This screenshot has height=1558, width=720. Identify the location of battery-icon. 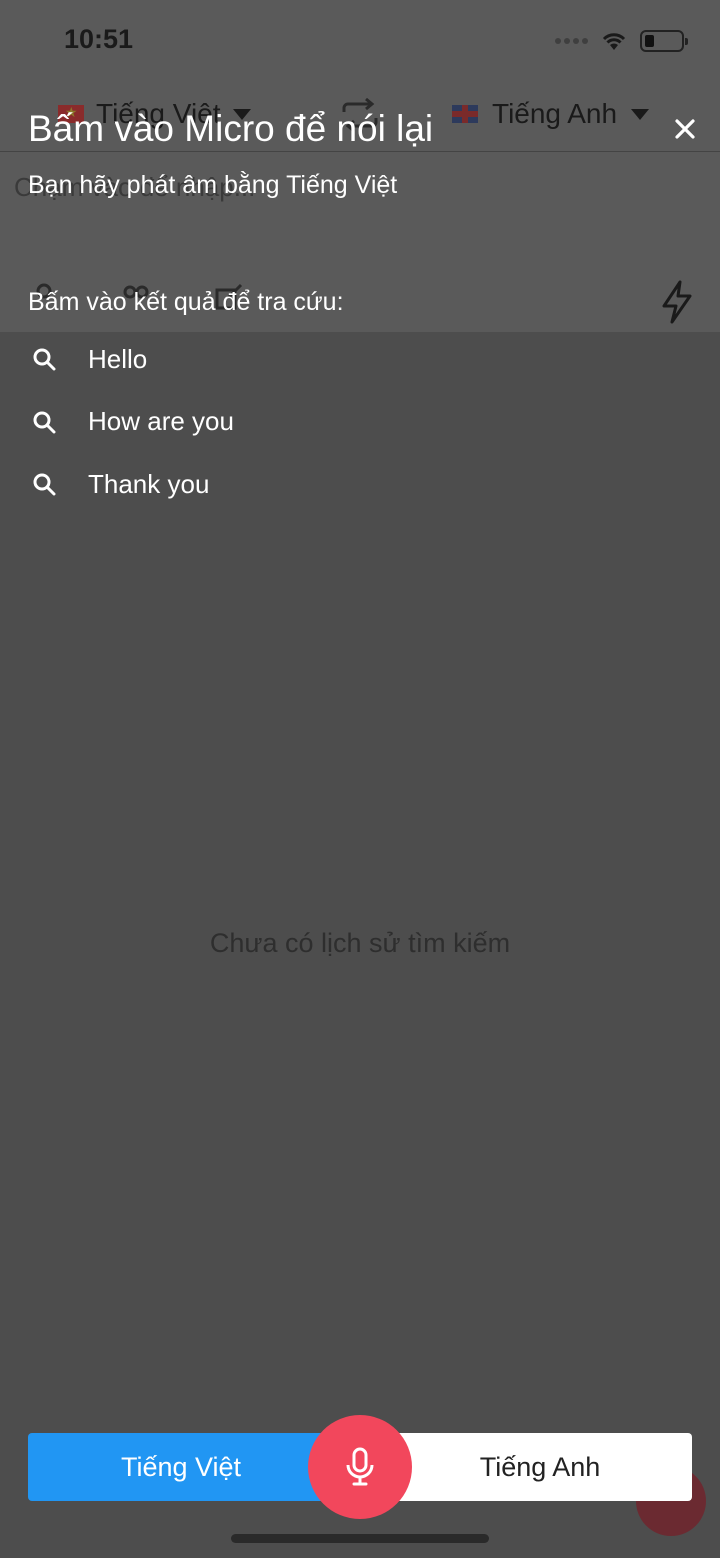
(664, 41).